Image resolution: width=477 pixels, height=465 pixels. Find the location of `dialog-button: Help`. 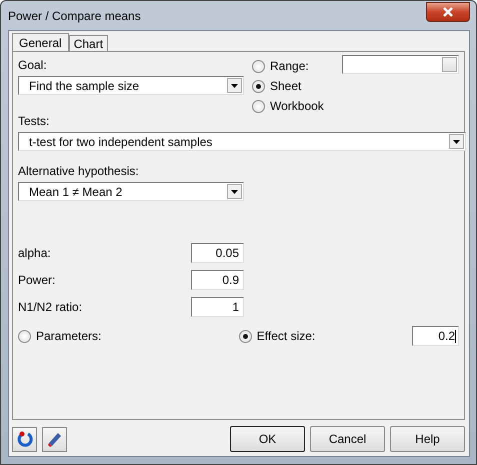

dialog-button: Help is located at coordinates (427, 439).